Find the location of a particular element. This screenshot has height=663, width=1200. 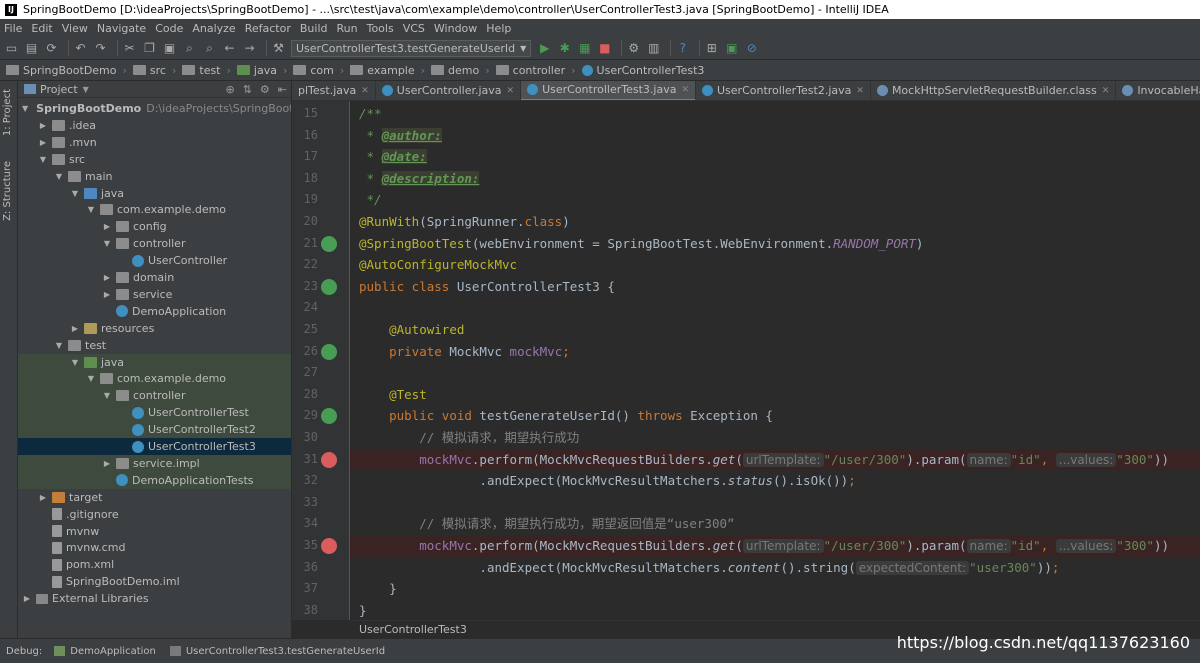

menu-item-tools: Tools is located at coordinates (380, 28).